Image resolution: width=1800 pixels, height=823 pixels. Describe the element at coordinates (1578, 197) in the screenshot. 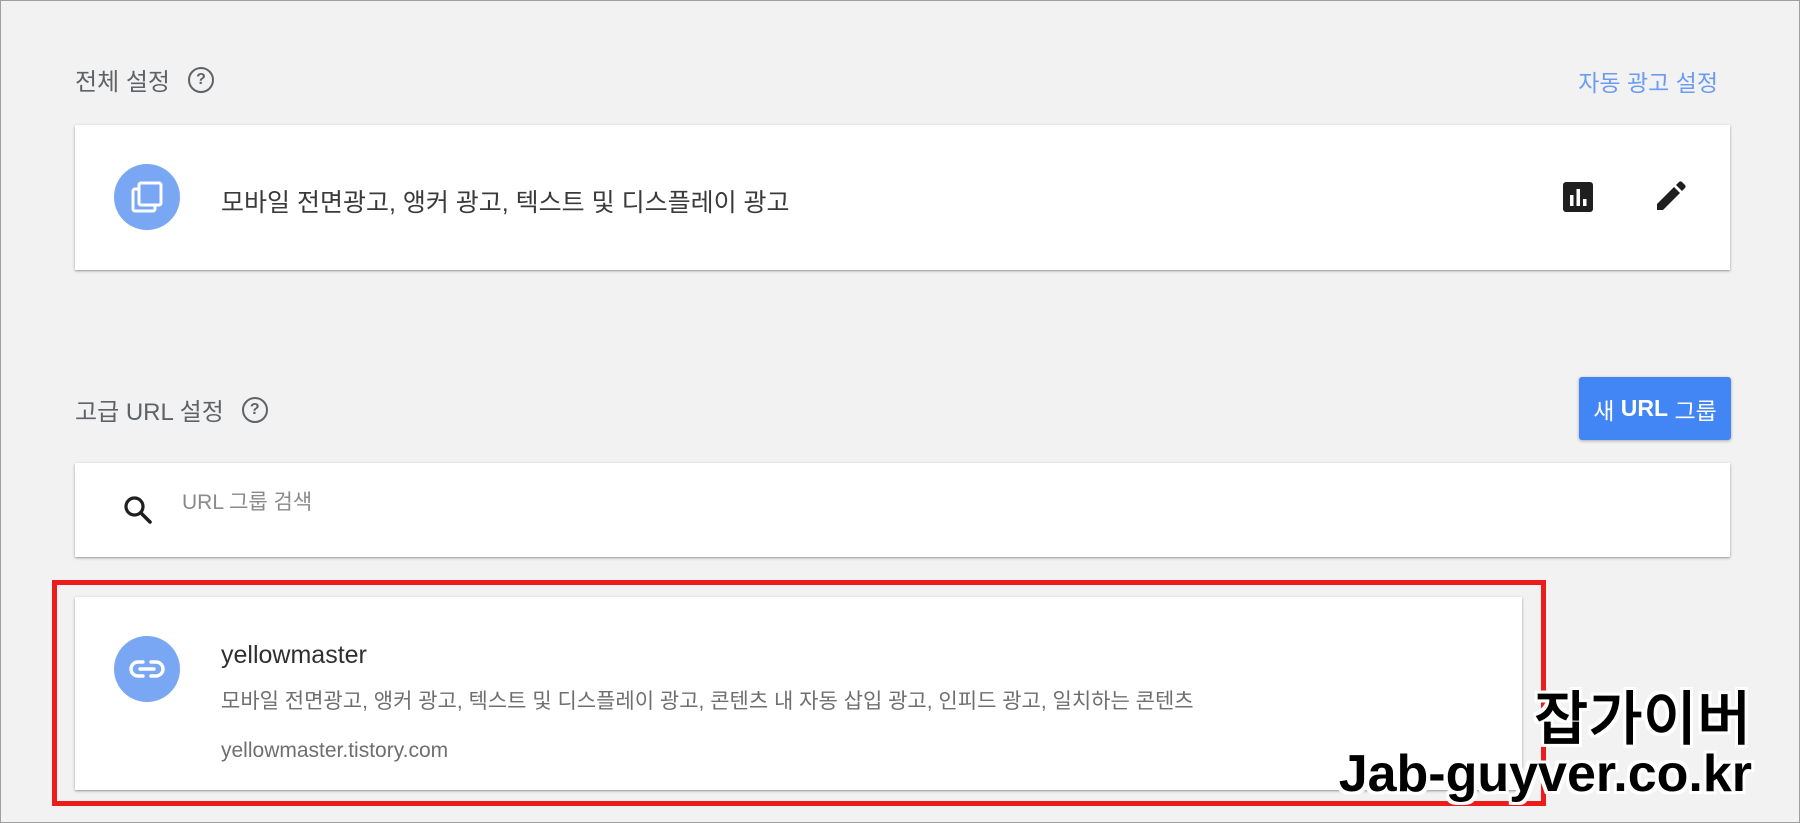

I see `bar-chart-icon` at that location.